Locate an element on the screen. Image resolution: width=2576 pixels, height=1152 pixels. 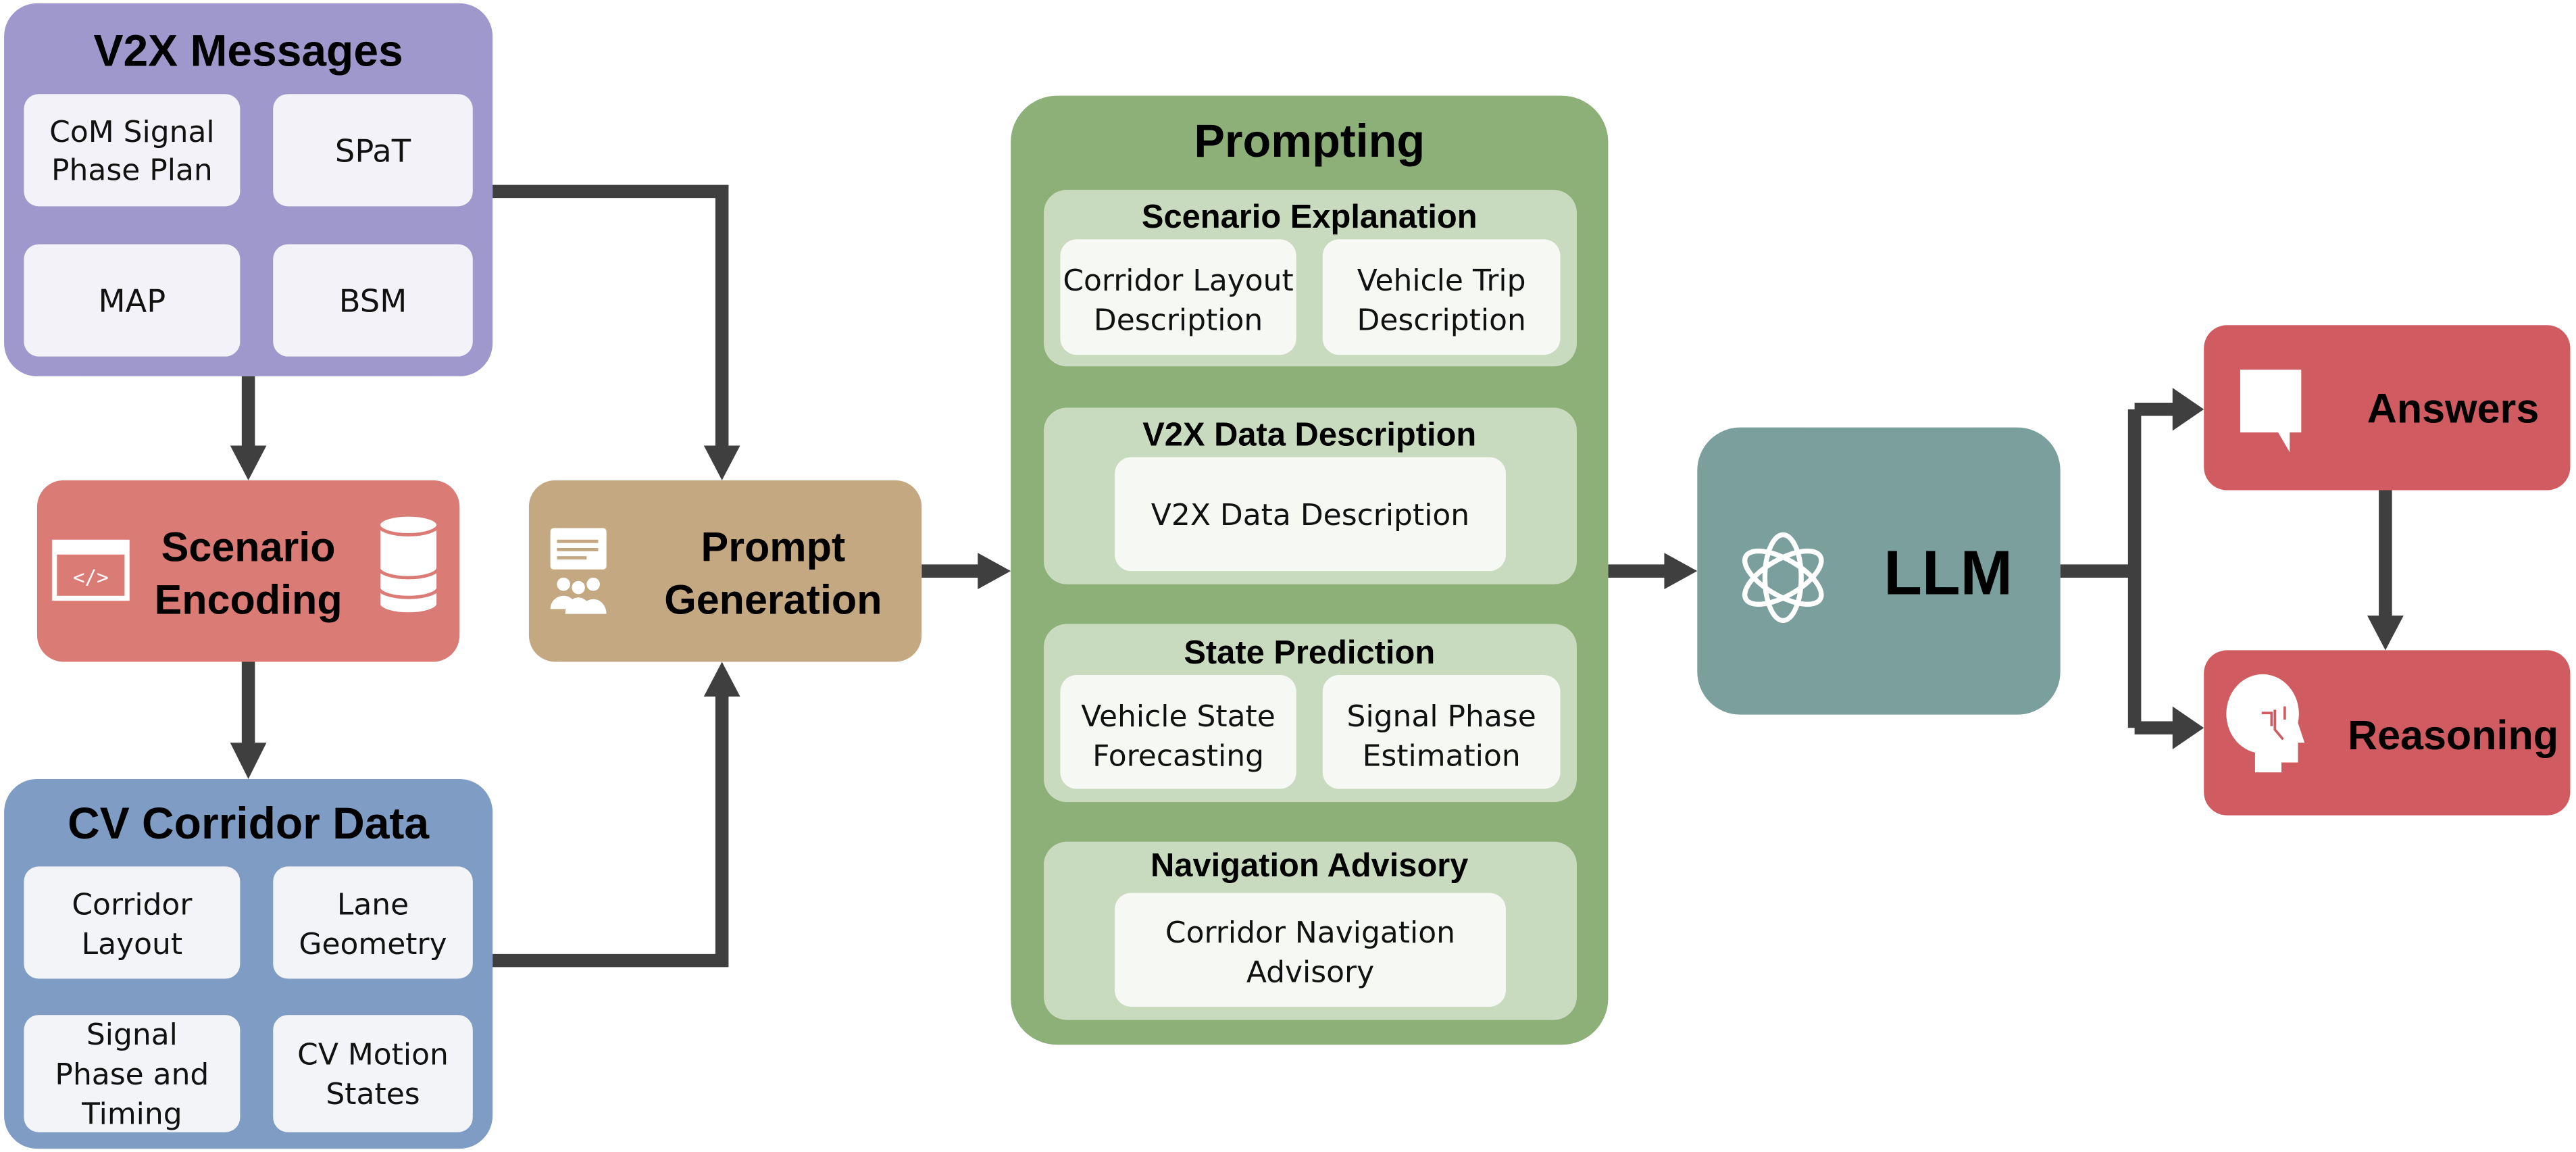
panel-title: V2X Messages is located at coordinates (248, 51).